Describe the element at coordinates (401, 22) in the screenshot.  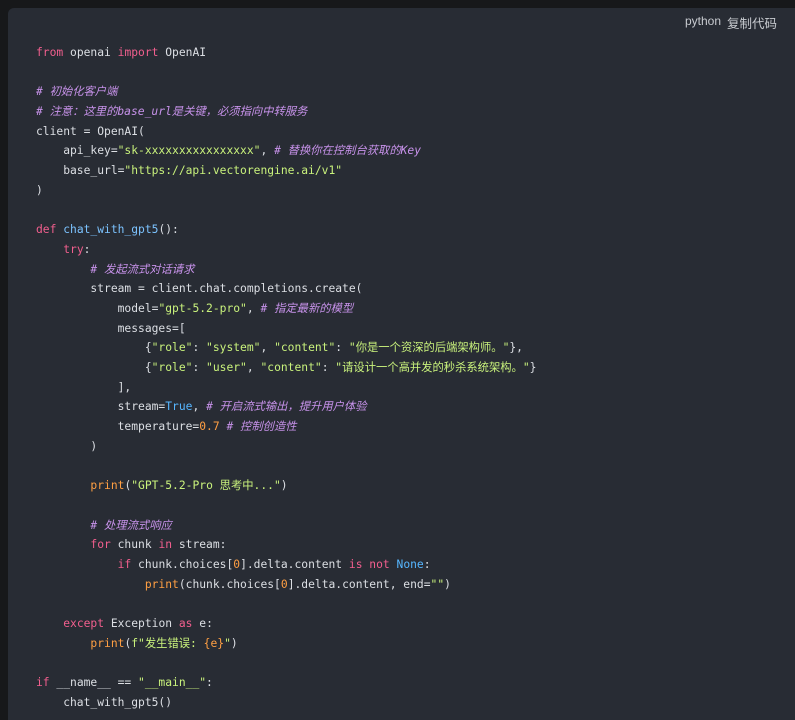
I see `code-block-header: python 复制代码` at that location.